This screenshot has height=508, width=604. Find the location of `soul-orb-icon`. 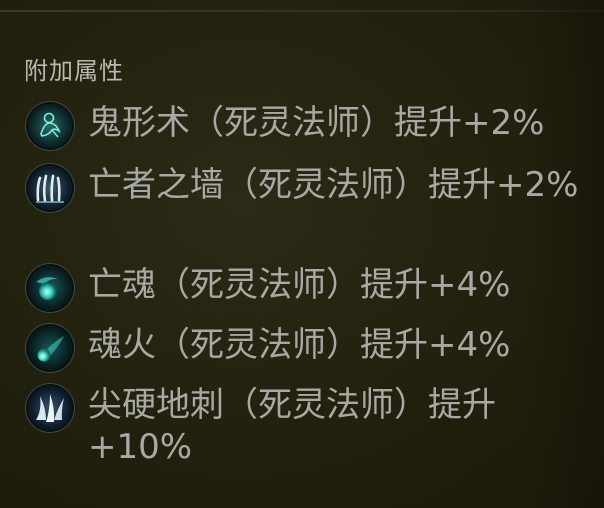

soul-orb-icon is located at coordinates (50, 288).